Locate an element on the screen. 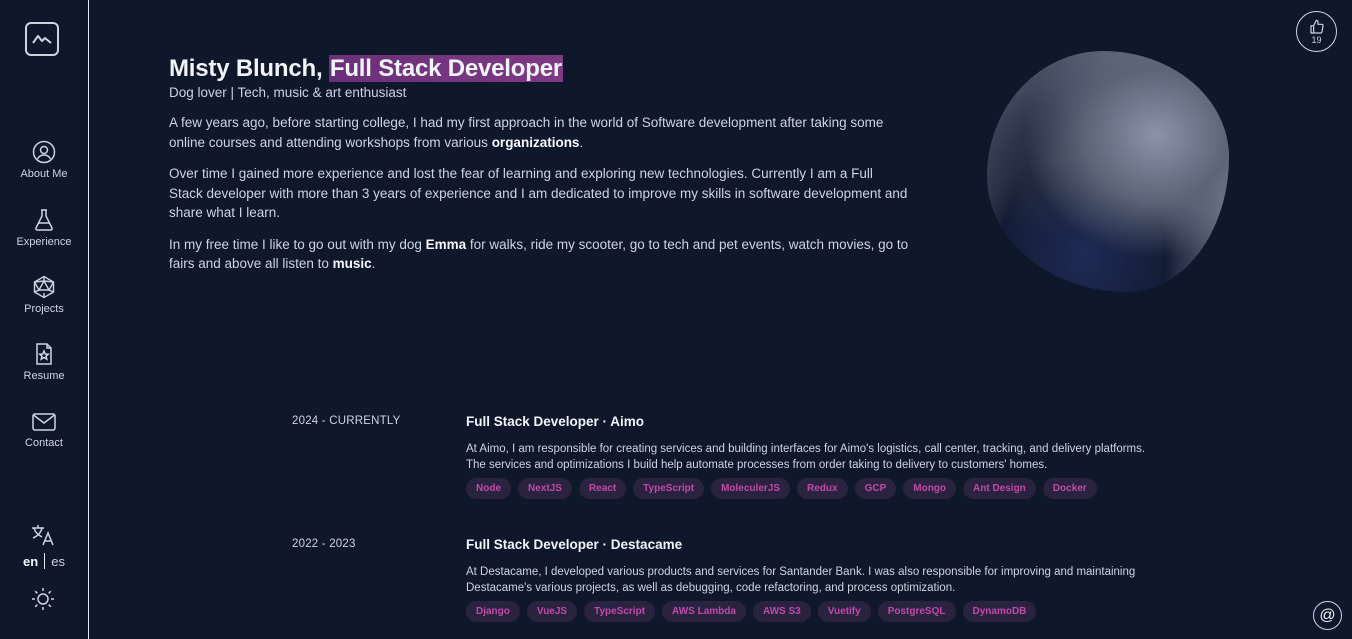 The width and height of the screenshot is (1352, 639). lang-divider is located at coordinates (45, 561).